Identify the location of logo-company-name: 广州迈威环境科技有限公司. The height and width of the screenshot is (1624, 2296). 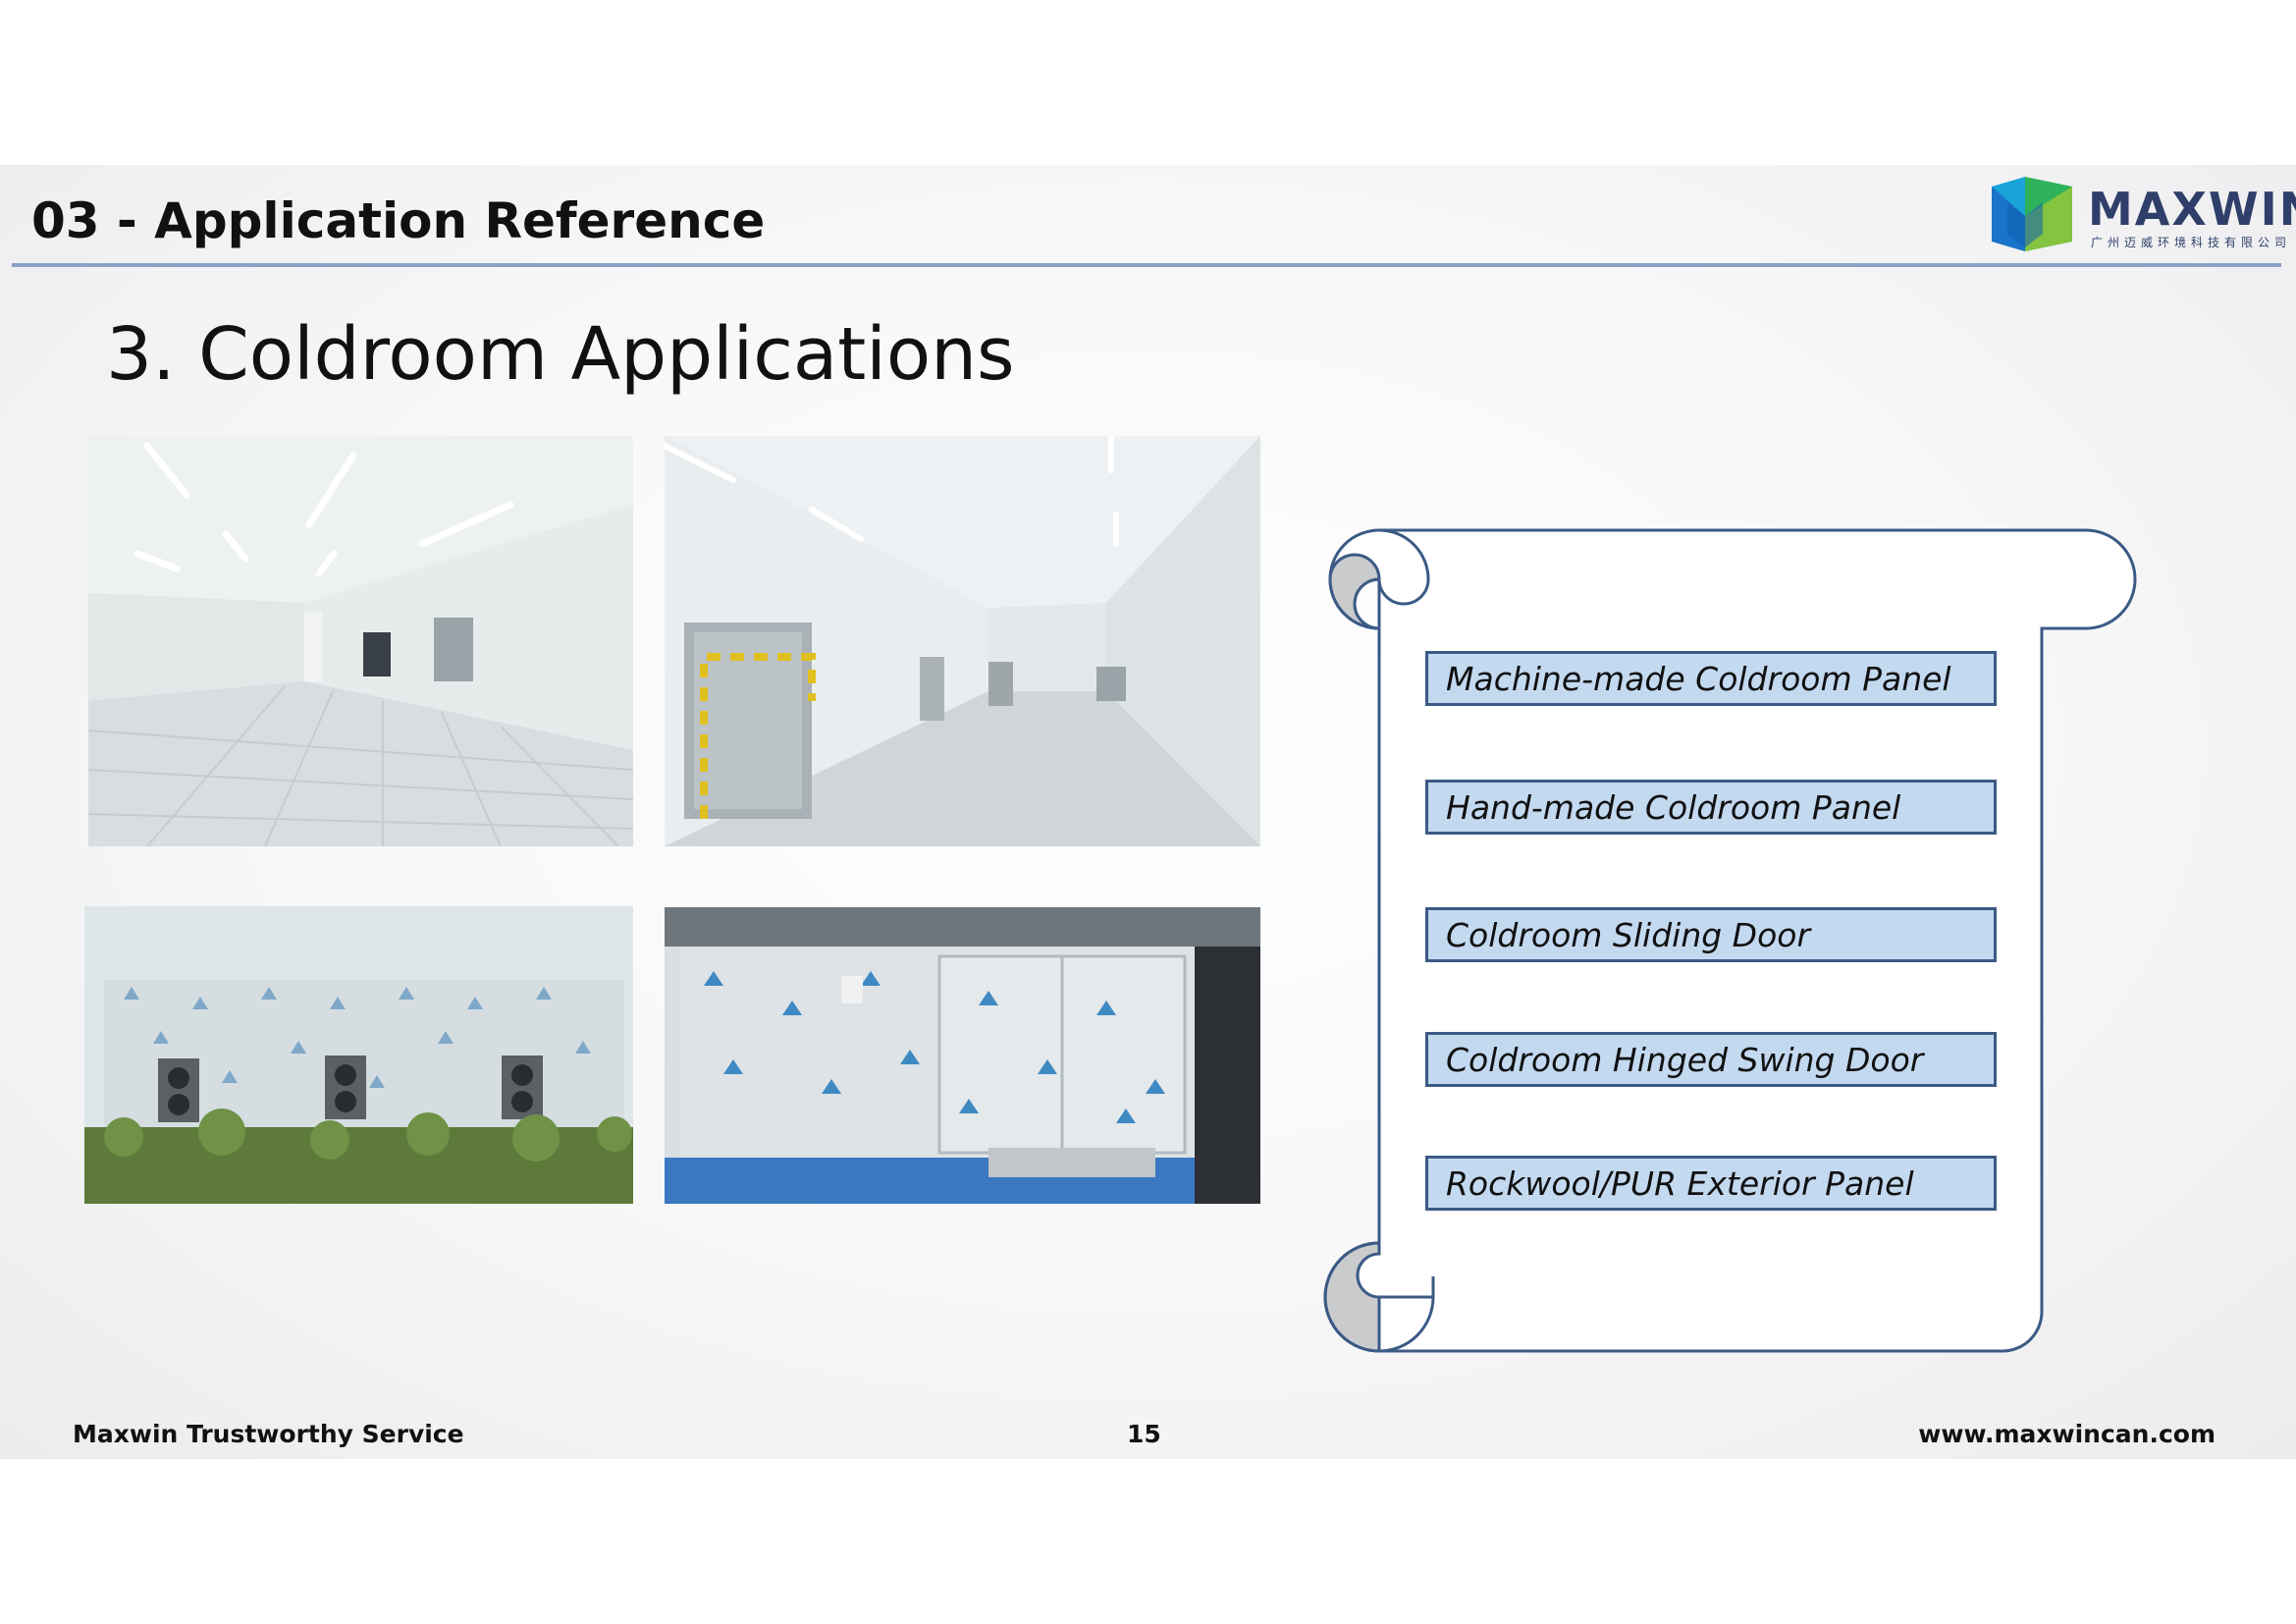
(2191, 242).